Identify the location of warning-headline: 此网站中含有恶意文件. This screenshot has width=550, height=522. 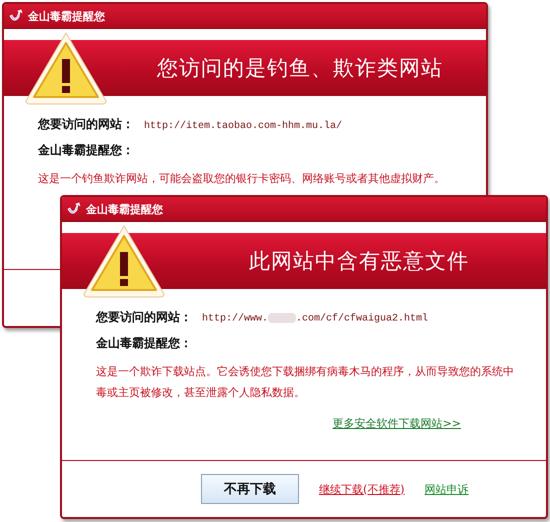
(359, 261).